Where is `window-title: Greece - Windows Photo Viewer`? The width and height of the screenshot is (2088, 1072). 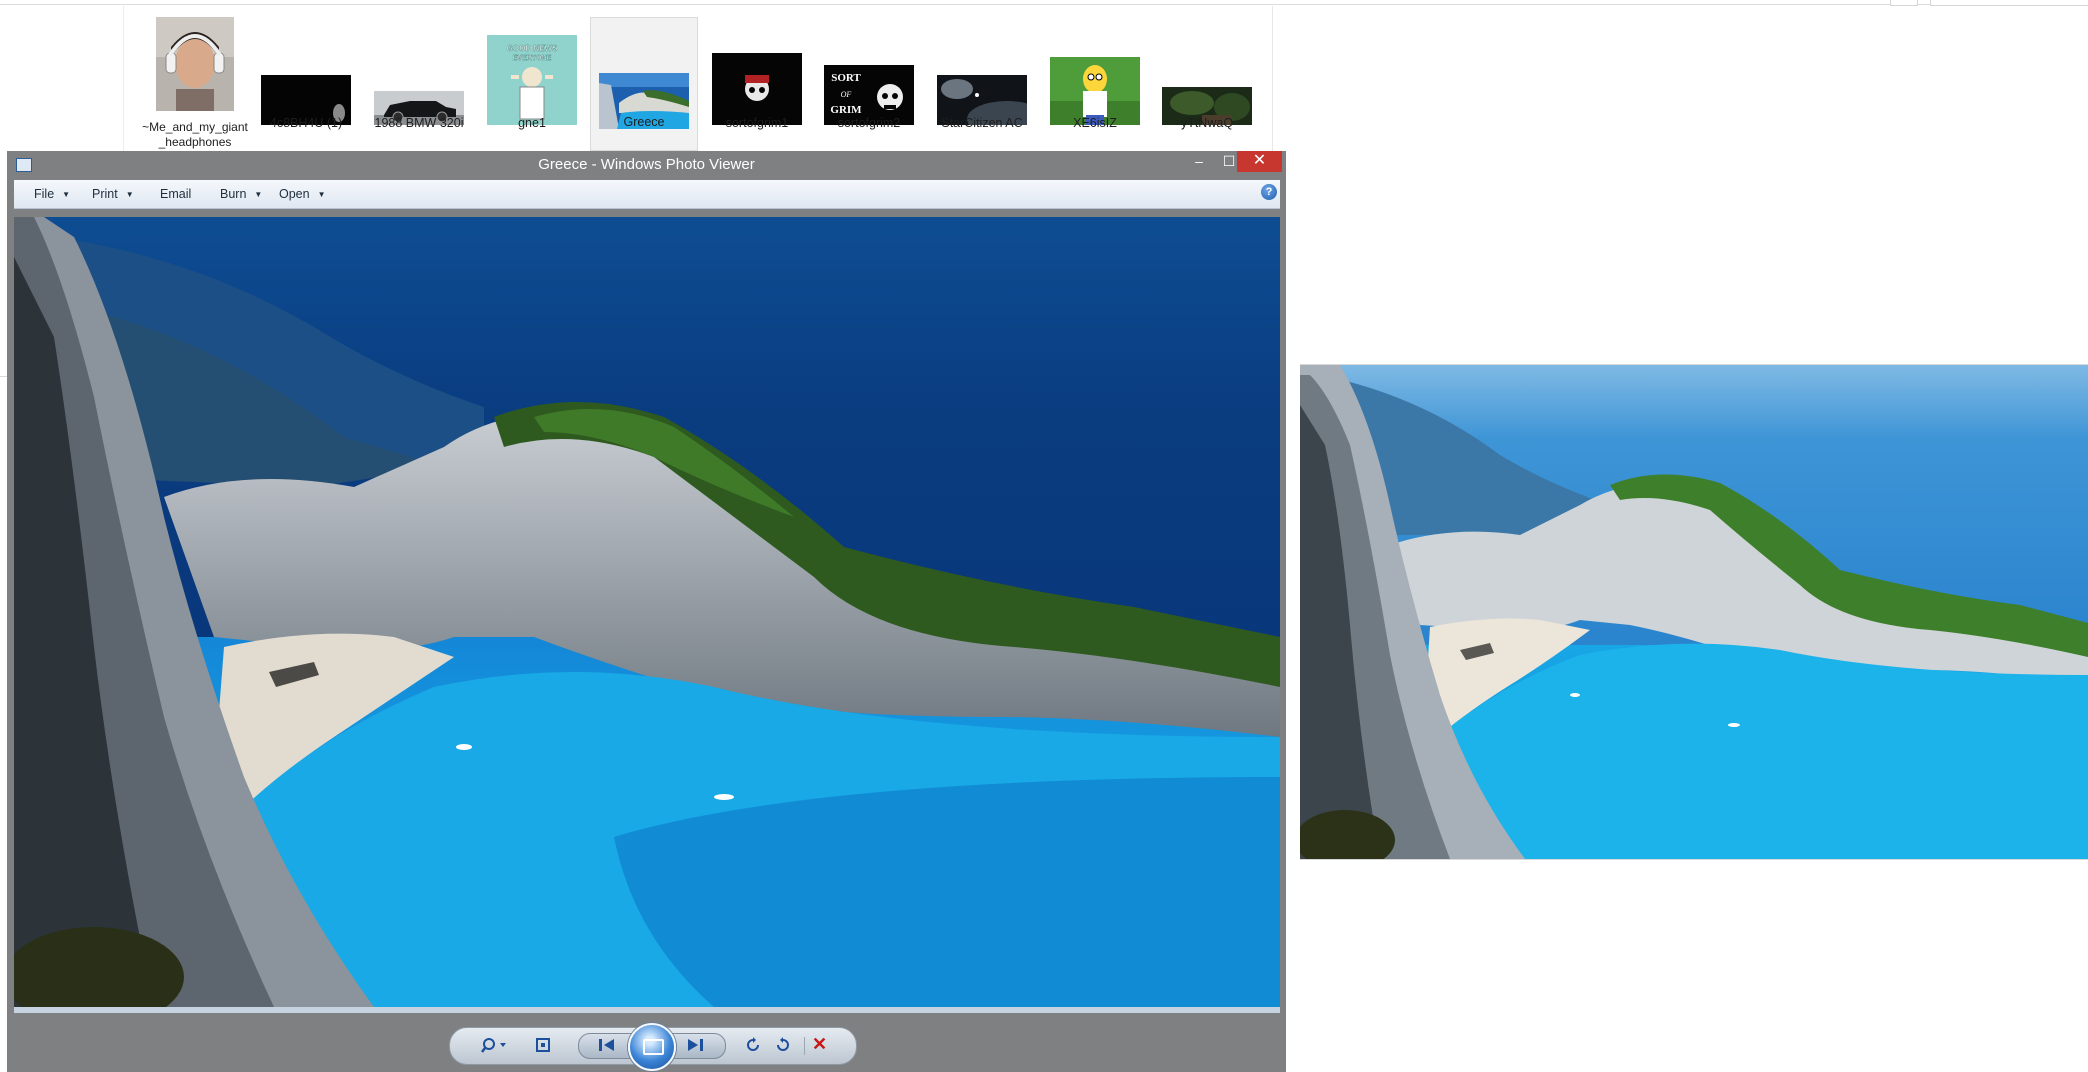
window-title: Greece - Windows Photo Viewer is located at coordinates (646, 164).